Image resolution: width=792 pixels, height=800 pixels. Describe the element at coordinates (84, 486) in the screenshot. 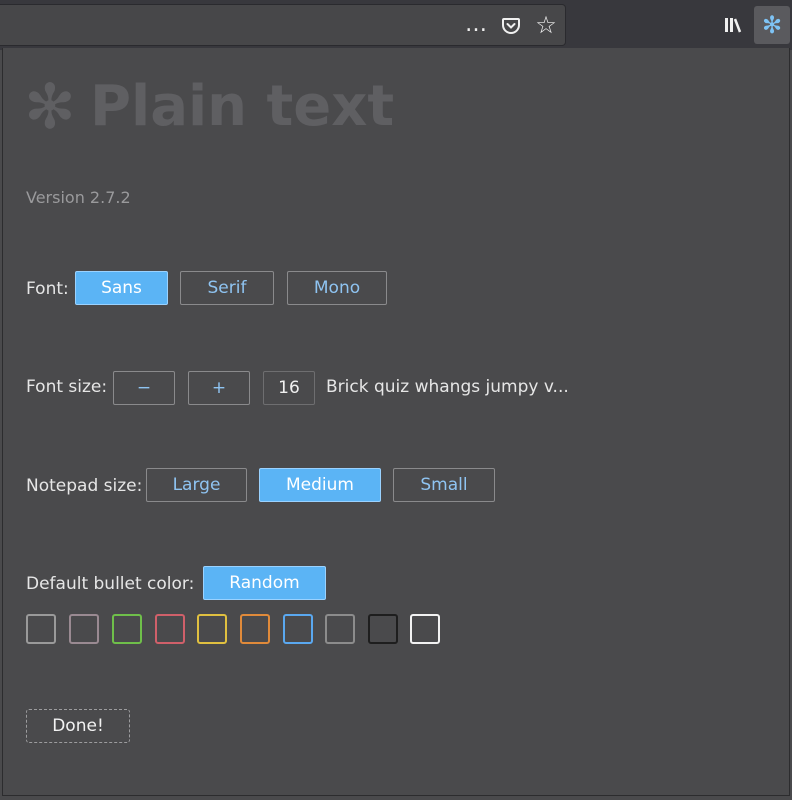

I see `notepad-size-label: Notepad size:` at that location.